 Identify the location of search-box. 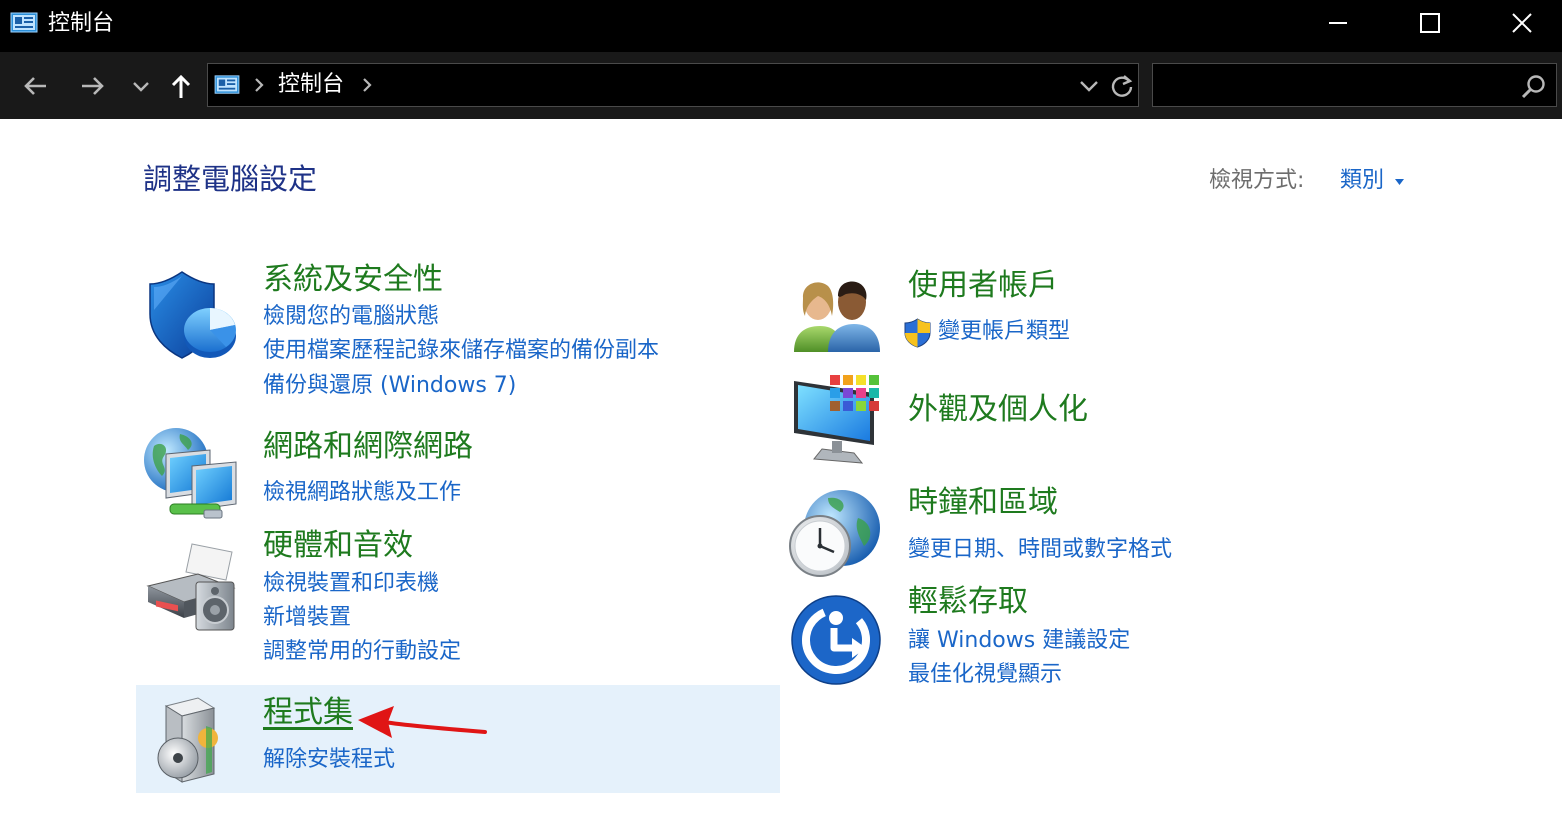
(1354, 85).